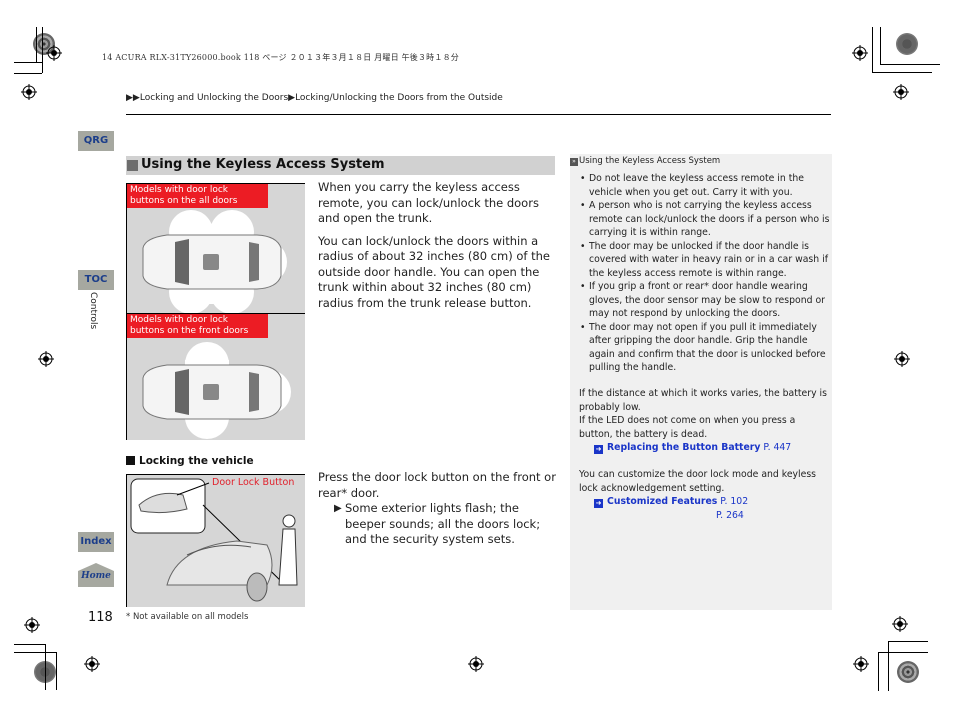 This screenshot has width=954, height=718. Describe the element at coordinates (96, 141) in the screenshot. I see `qrg-tab: QRG` at that location.